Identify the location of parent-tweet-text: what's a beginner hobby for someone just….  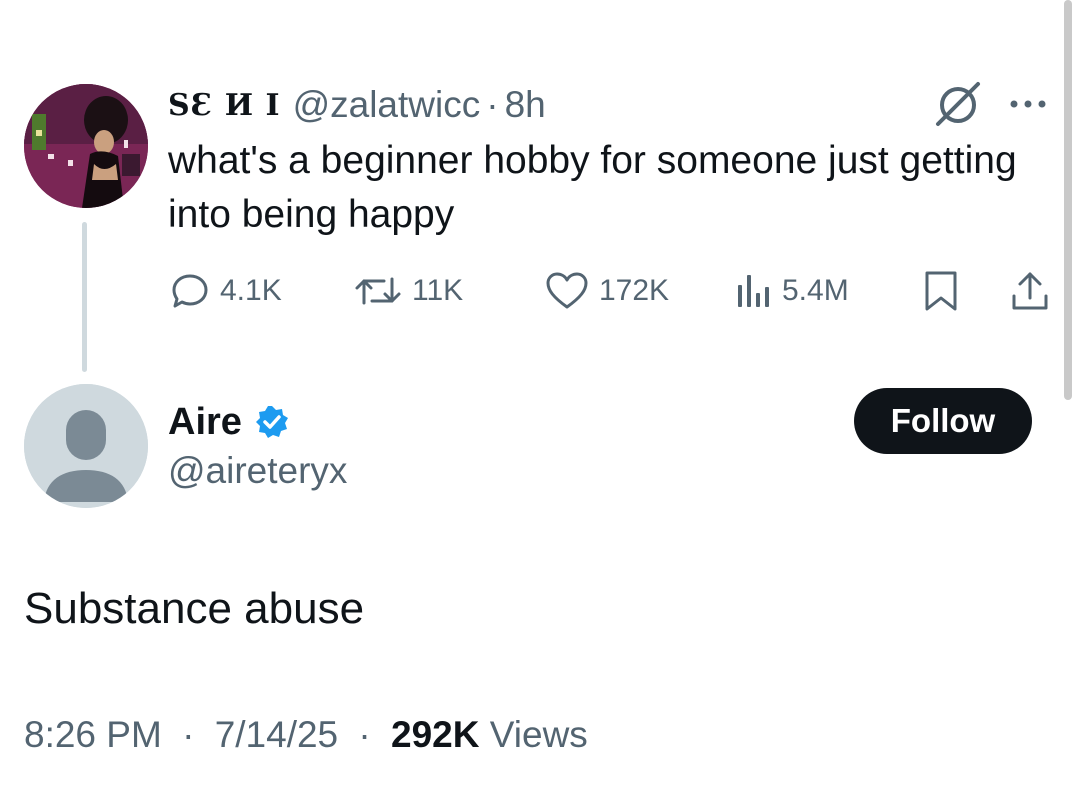
(592, 187).